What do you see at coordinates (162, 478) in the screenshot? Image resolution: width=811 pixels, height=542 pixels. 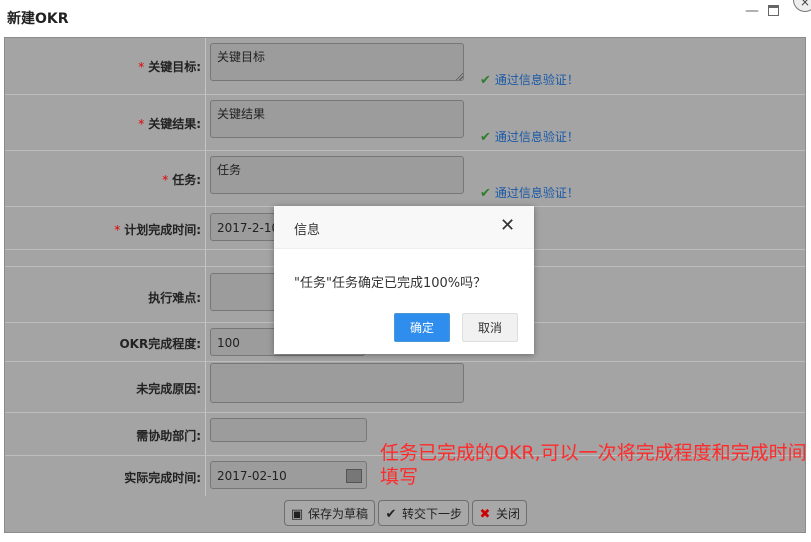 I see `actual-time-label: 实际完成时间:` at bounding box center [162, 478].